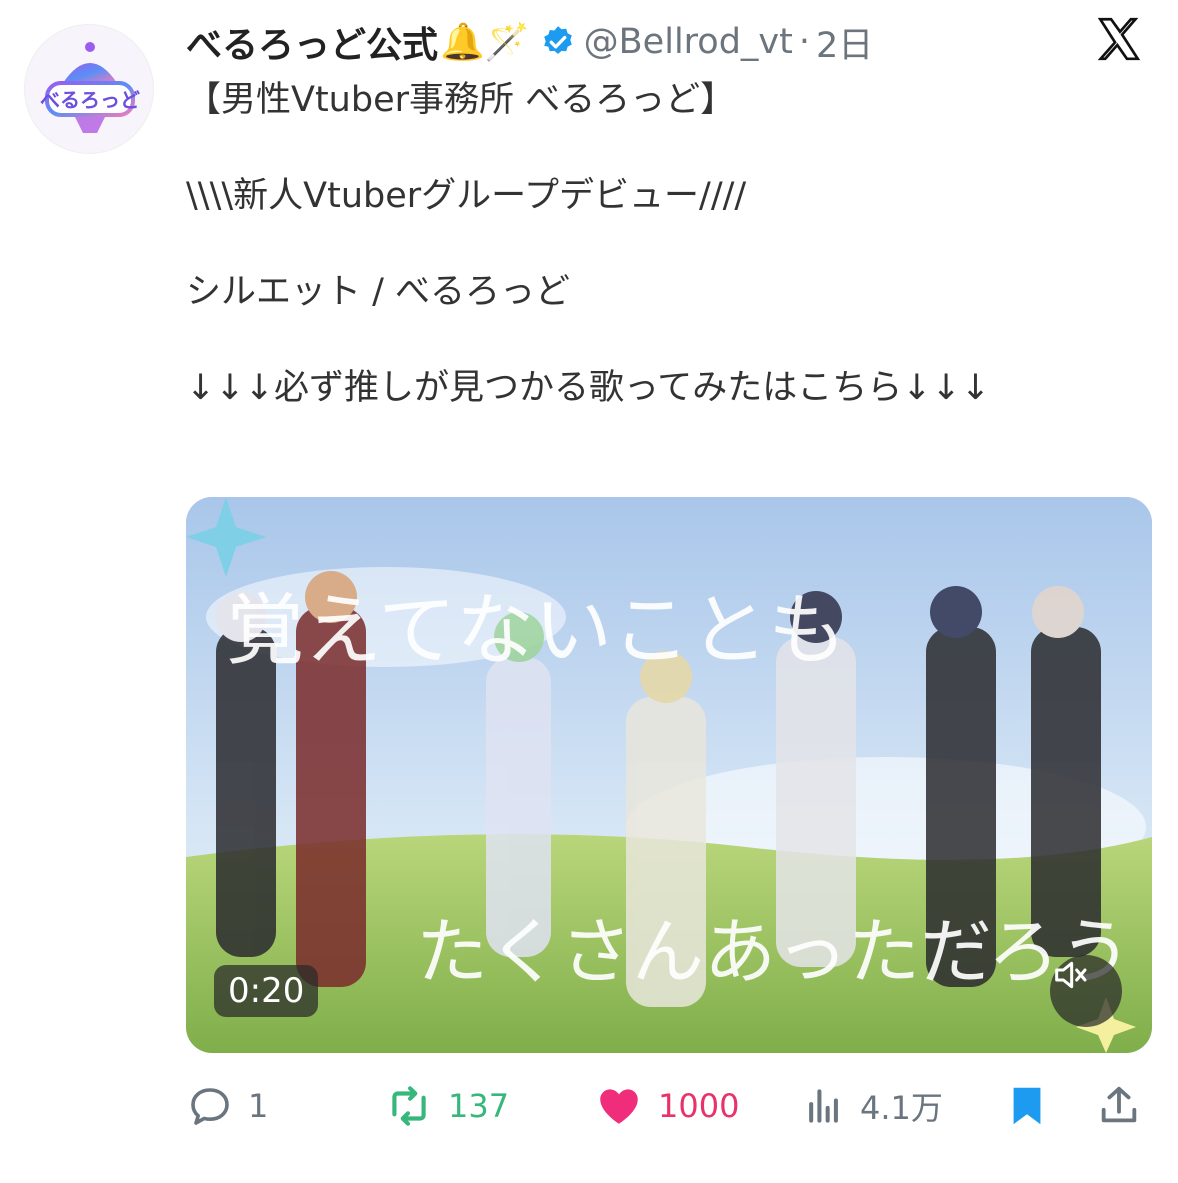 This screenshot has height=1183, width=1178. Describe the element at coordinates (466, 196) in the screenshot. I see `post-line: \\\\新人Vtuberグループデビュー////` at that location.